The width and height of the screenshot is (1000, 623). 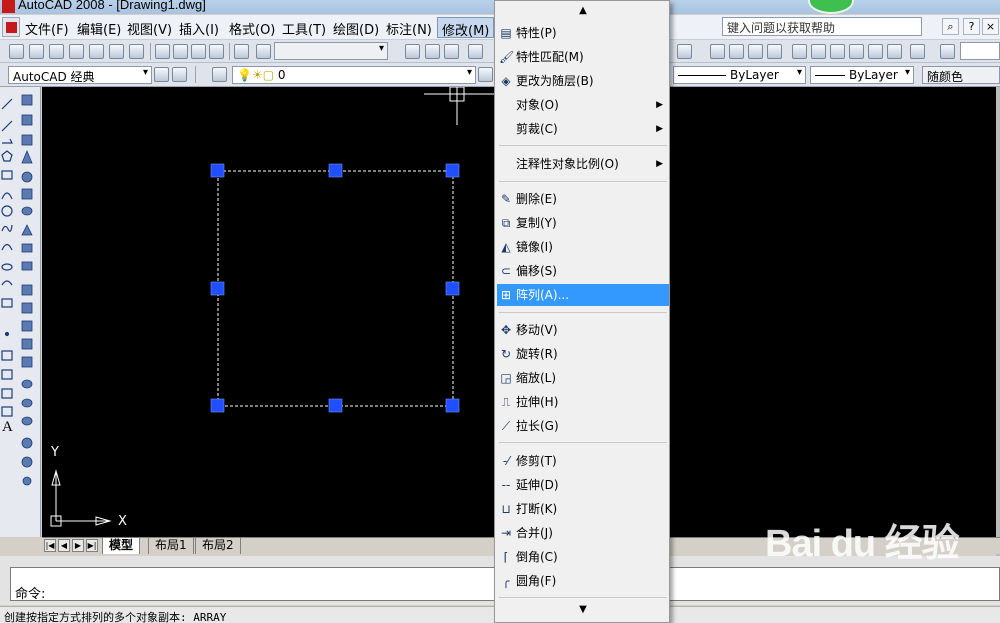 What do you see at coordinates (583, 57) in the screenshot?
I see `menu-item-match-properties: 🖌 特性匹配(M)` at bounding box center [583, 57].